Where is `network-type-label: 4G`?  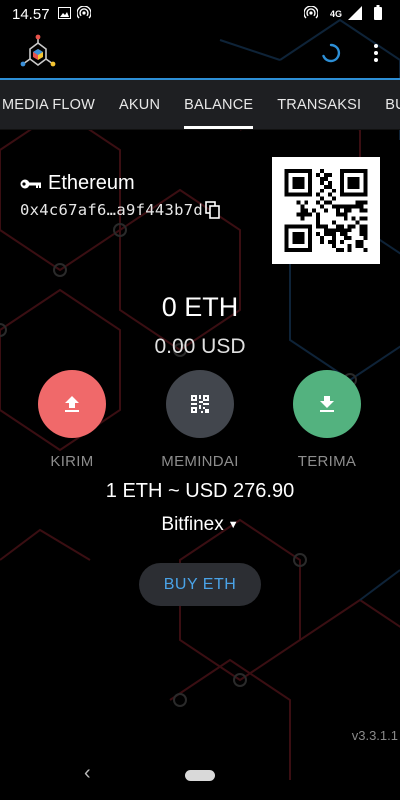
network-type-label: 4G is located at coordinates (335, 14).